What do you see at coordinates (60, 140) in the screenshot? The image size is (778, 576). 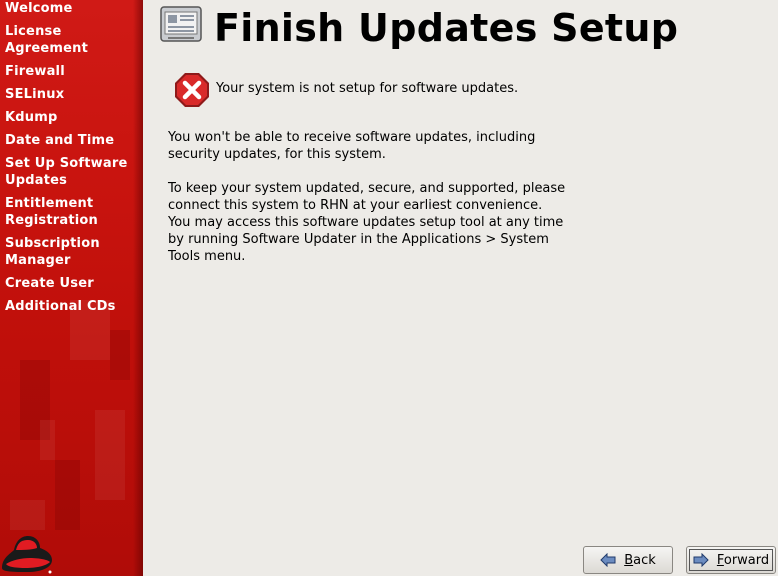 I see `sidebar-item-date-time: Date and Time` at bounding box center [60, 140].